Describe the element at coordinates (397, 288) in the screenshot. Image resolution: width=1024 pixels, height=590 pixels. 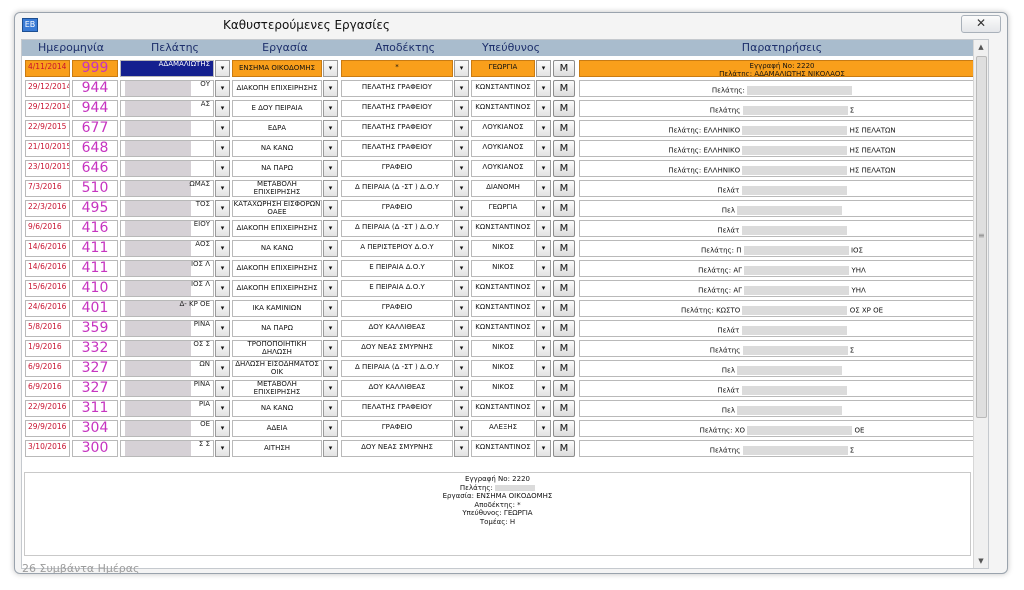
I see `recipient-cell: Ε ΠΕΙΡΑΙΑ Δ.Ο.Υ` at that location.